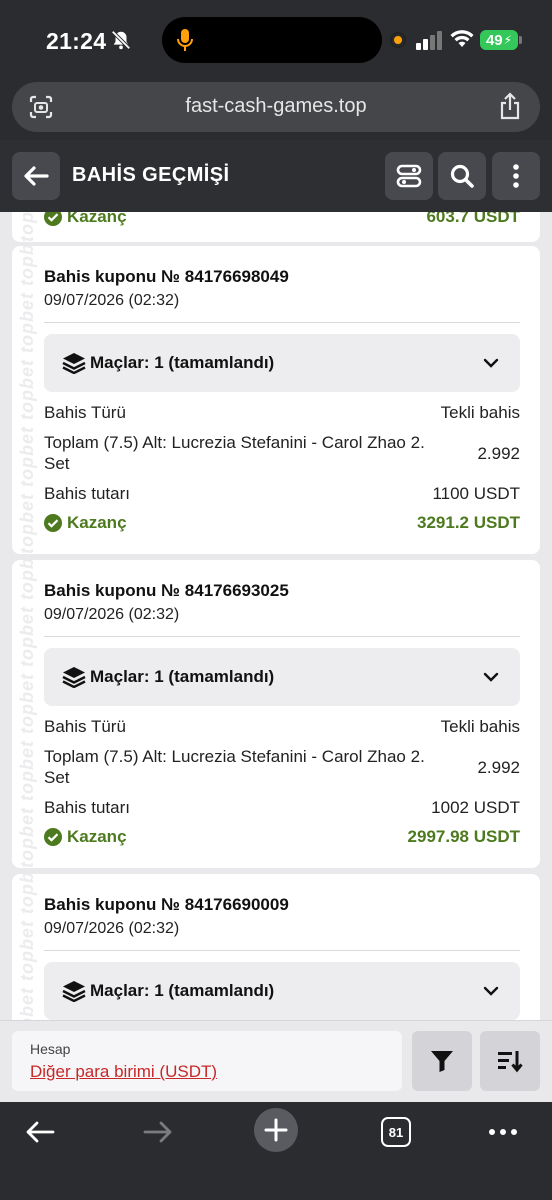  What do you see at coordinates (429, 40) in the screenshot?
I see `cellular-signal-icon` at bounding box center [429, 40].